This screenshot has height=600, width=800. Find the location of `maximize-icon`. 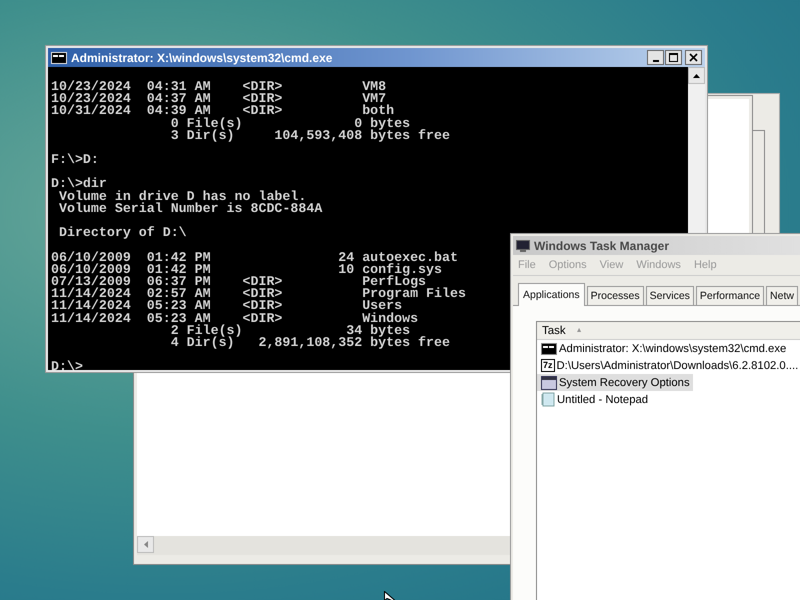

maximize-icon is located at coordinates (673, 57).